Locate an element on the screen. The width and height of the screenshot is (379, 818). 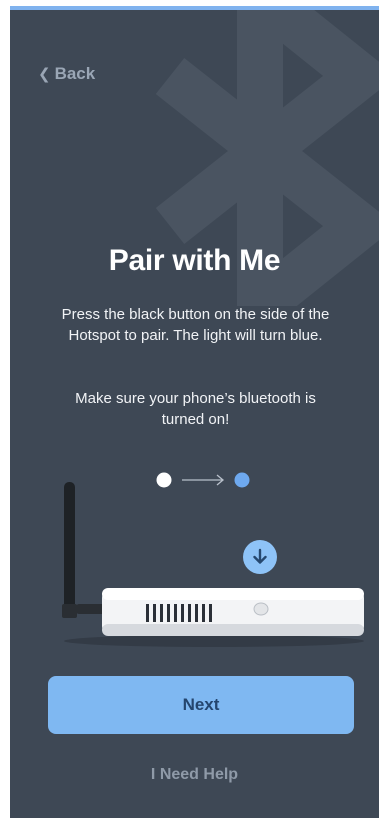
arrow-down-icon is located at coordinates (260, 557).